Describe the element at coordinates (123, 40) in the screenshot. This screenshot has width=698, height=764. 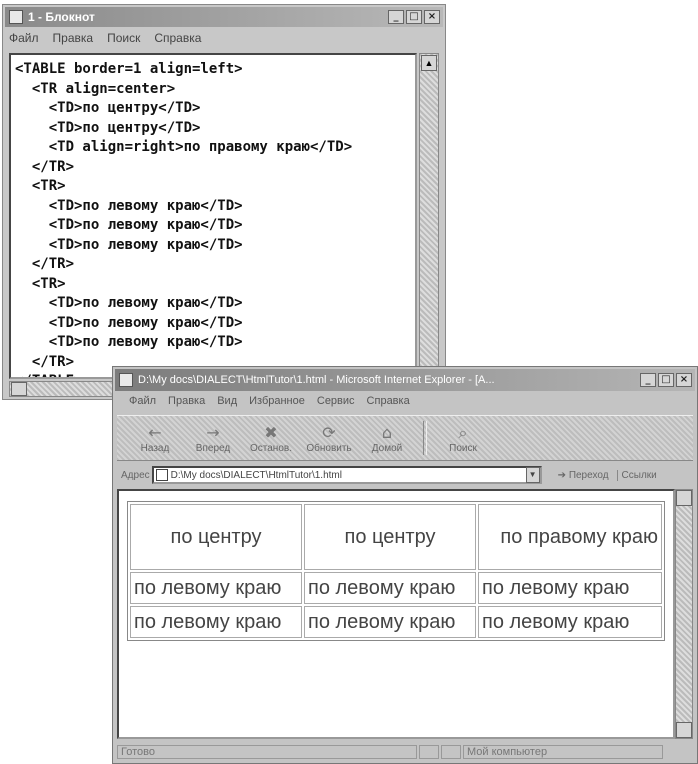
I see `menu-search: Поиск` at that location.